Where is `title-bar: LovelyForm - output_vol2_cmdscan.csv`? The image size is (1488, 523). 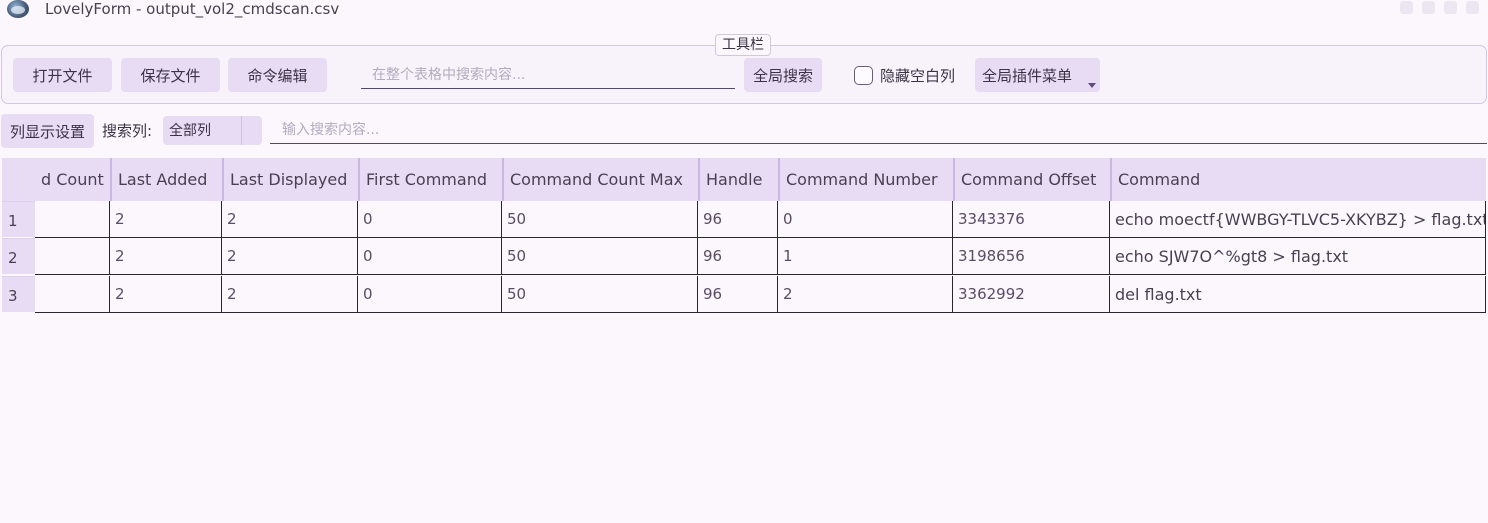 title-bar: LovelyForm - output_vol2_cmdscan.csv is located at coordinates (744, 11).